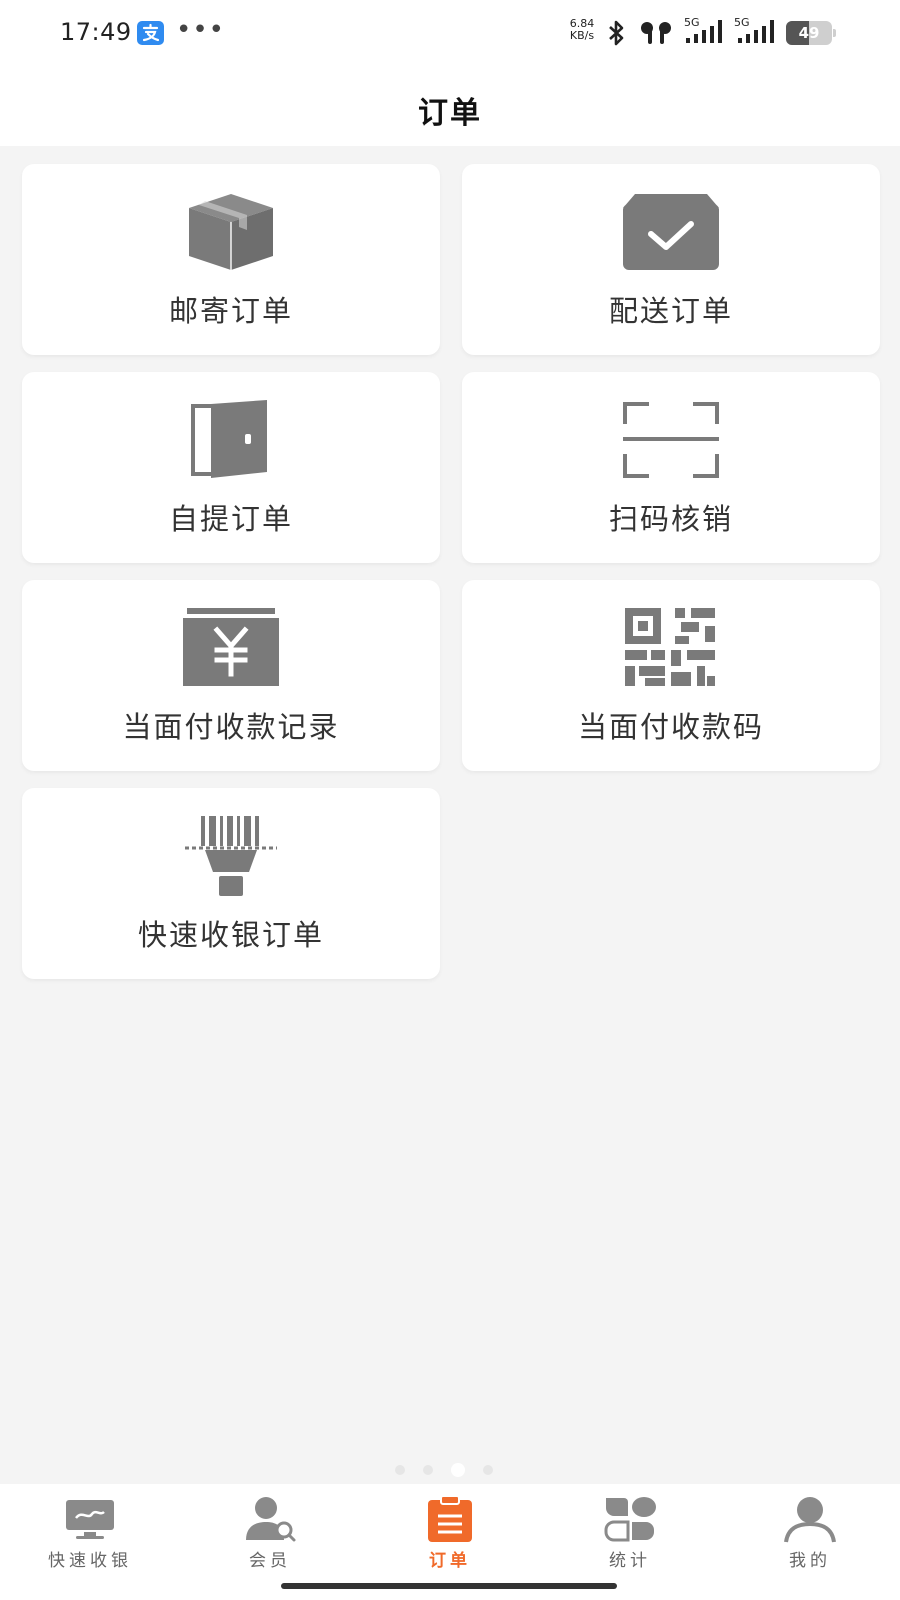 The width and height of the screenshot is (900, 1600). What do you see at coordinates (707, 31) in the screenshot?
I see `signal-1-icon: 5G` at bounding box center [707, 31].